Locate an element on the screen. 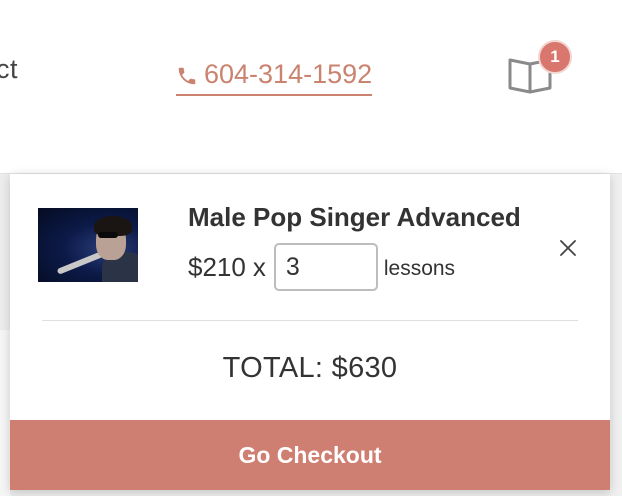 The image size is (622, 496). microphone-shape is located at coordinates (80, 263).